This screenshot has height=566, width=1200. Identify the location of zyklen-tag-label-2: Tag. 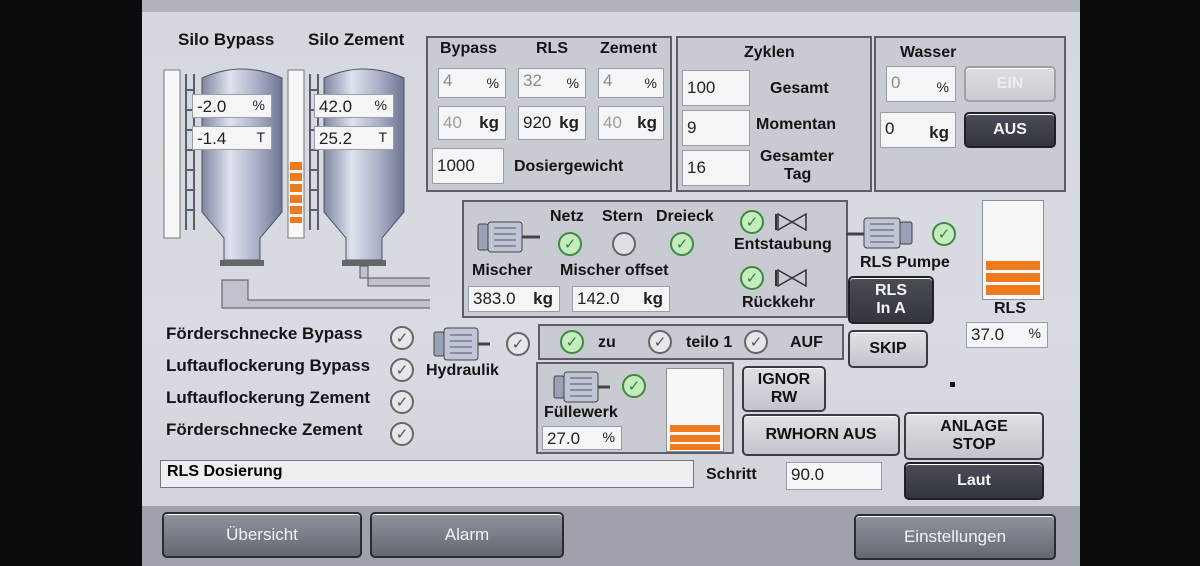
(798, 174).